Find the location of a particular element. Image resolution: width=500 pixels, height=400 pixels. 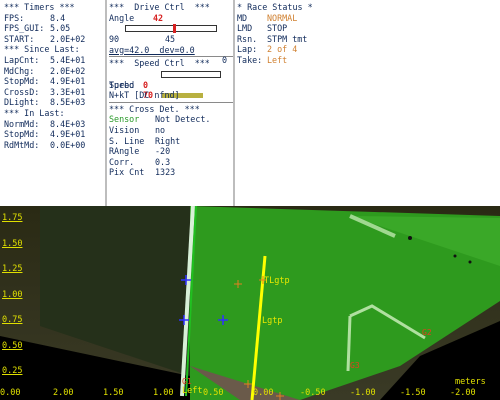

g3-label: G3 is located at coordinates (355, 365).